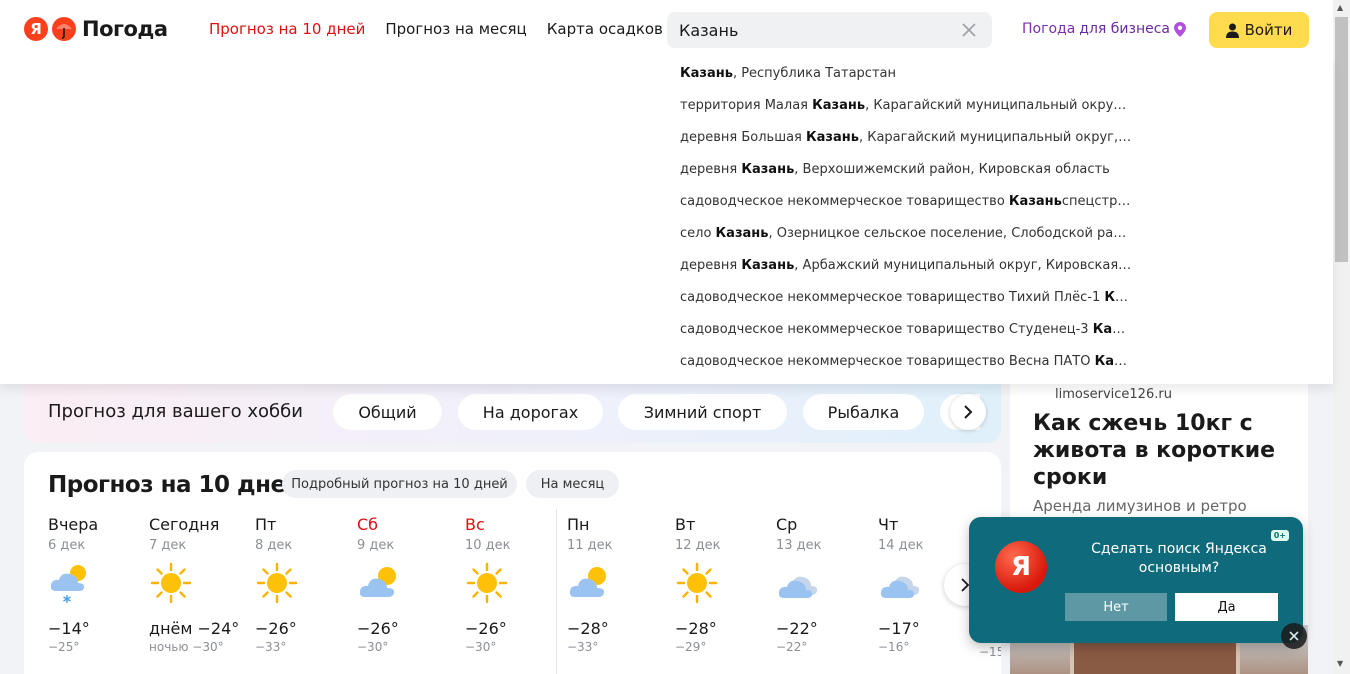 This screenshot has width=1350, height=674. I want to click on forecast-day: Вс 10 дек −26° −30°, so click(515, 584).